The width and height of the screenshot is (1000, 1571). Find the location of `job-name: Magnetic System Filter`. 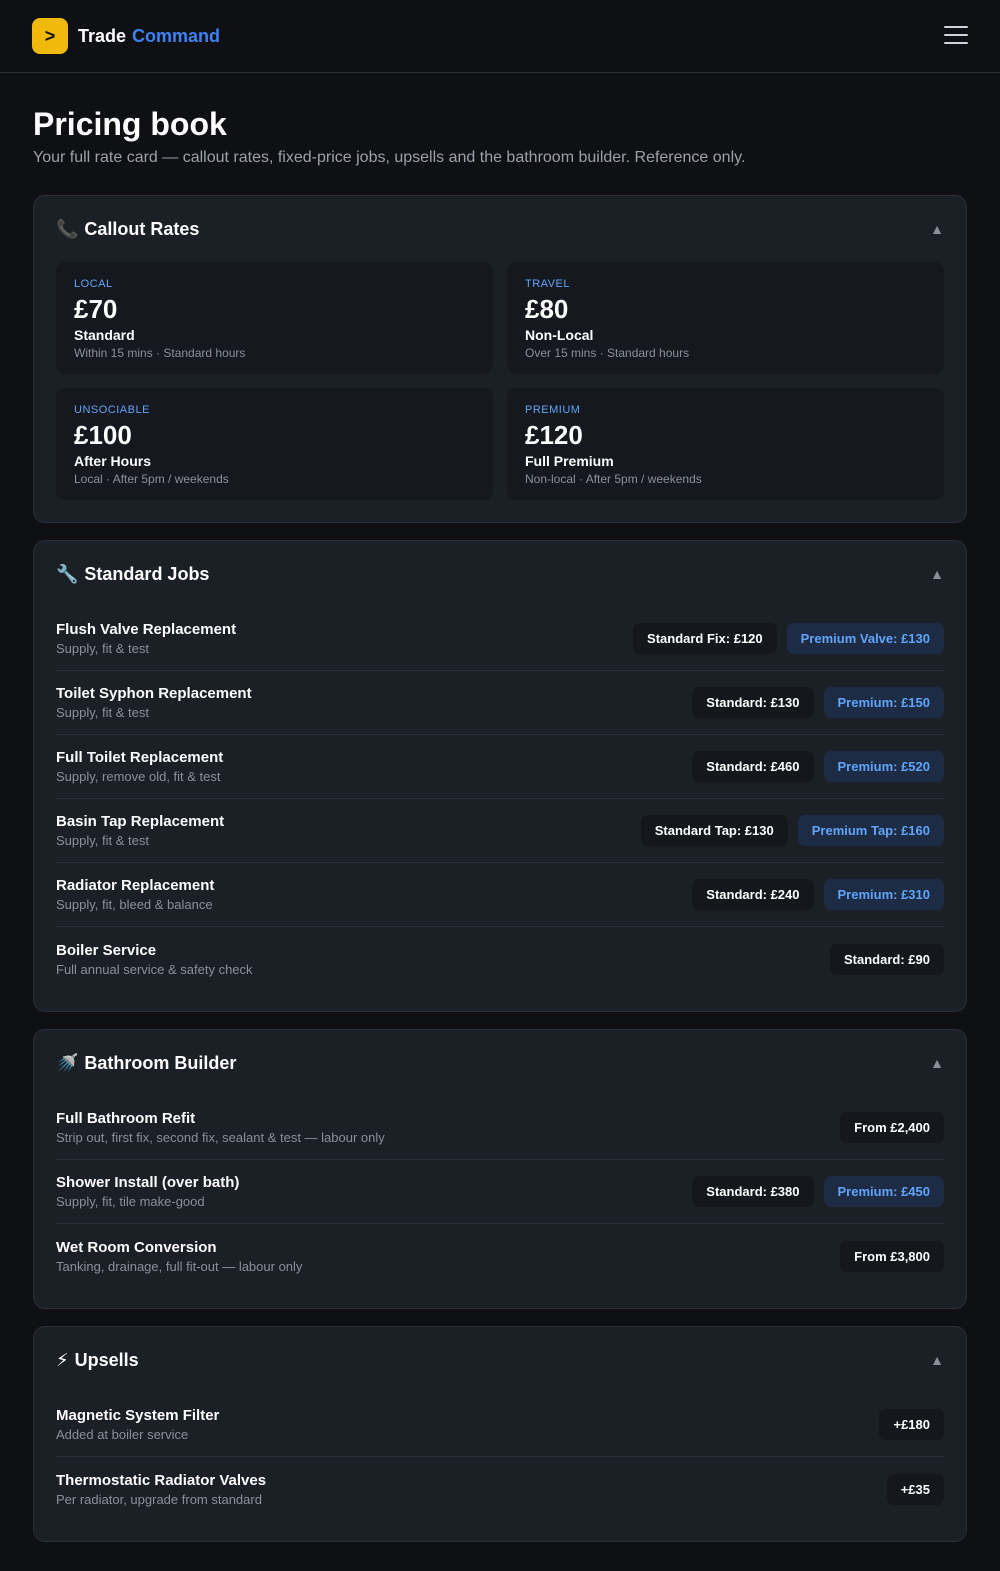

job-name: Magnetic System Filter is located at coordinates (138, 1415).